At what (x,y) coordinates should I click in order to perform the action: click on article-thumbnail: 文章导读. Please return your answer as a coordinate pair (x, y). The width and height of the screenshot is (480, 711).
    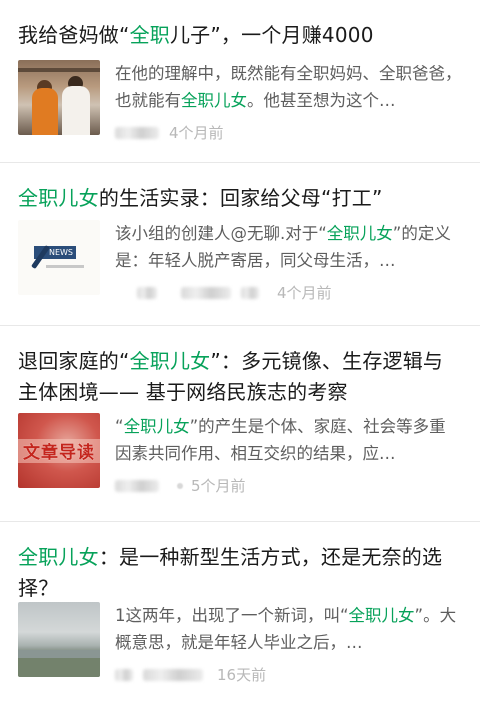
    Looking at the image, I should click on (59, 450).